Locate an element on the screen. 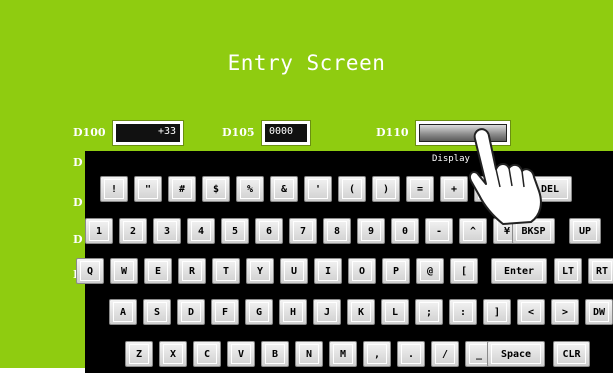  key-open-bracket: [ is located at coordinates (464, 271).